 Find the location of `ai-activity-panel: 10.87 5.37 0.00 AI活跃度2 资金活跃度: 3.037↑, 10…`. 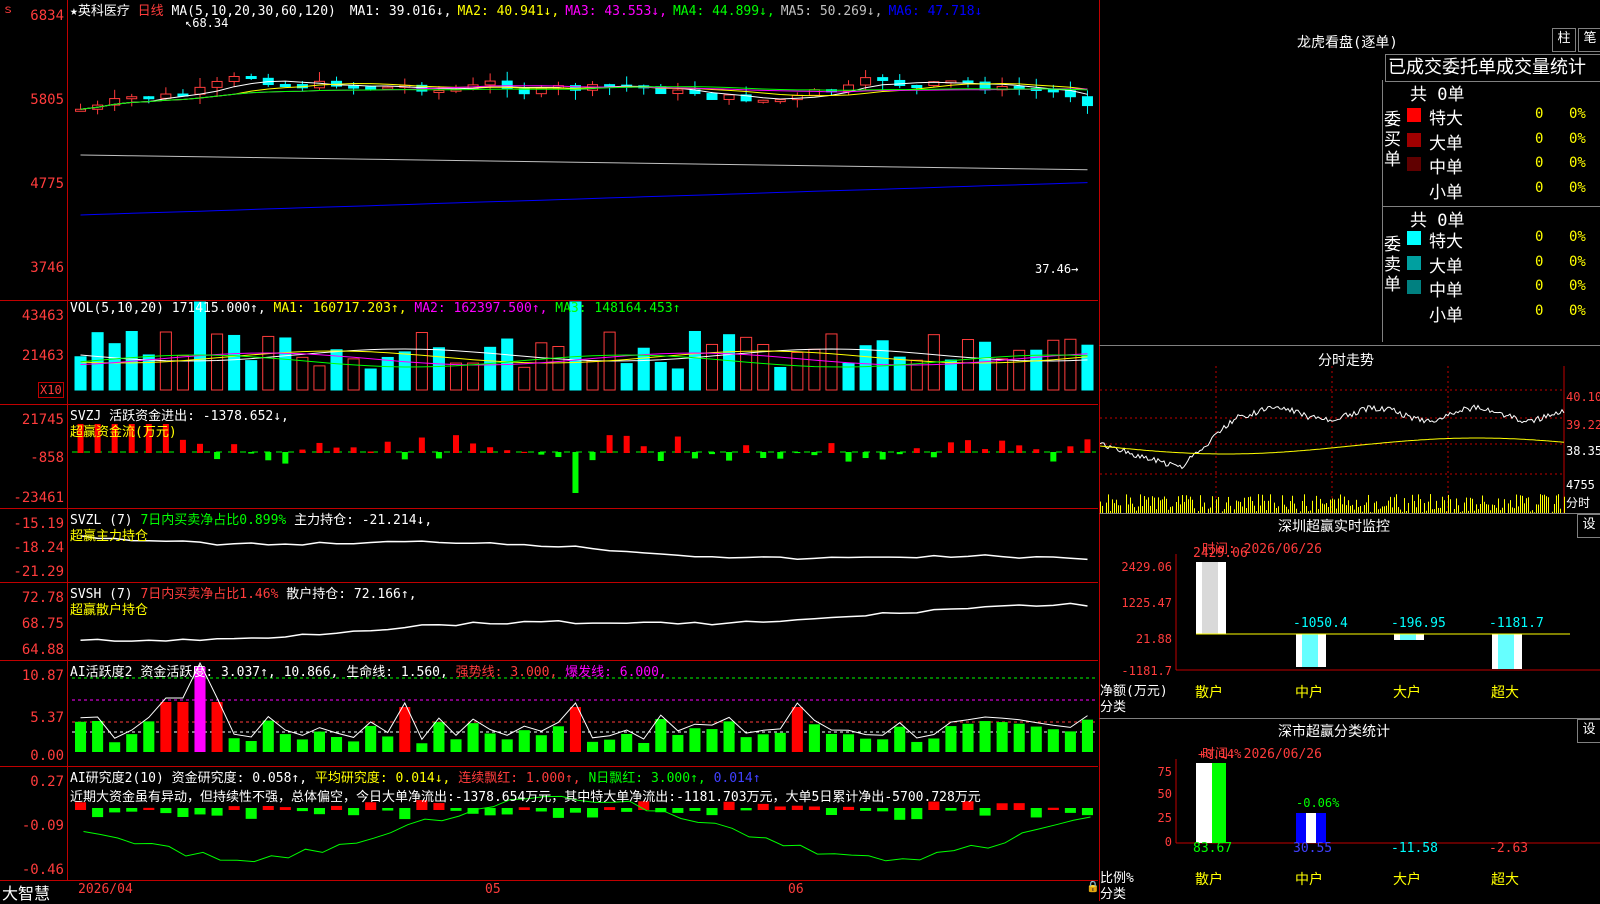

ai-activity-panel: 10.87 5.37 0.00 AI活跃度2 资金活跃度: 3.037↑, 10… is located at coordinates (549, 713).